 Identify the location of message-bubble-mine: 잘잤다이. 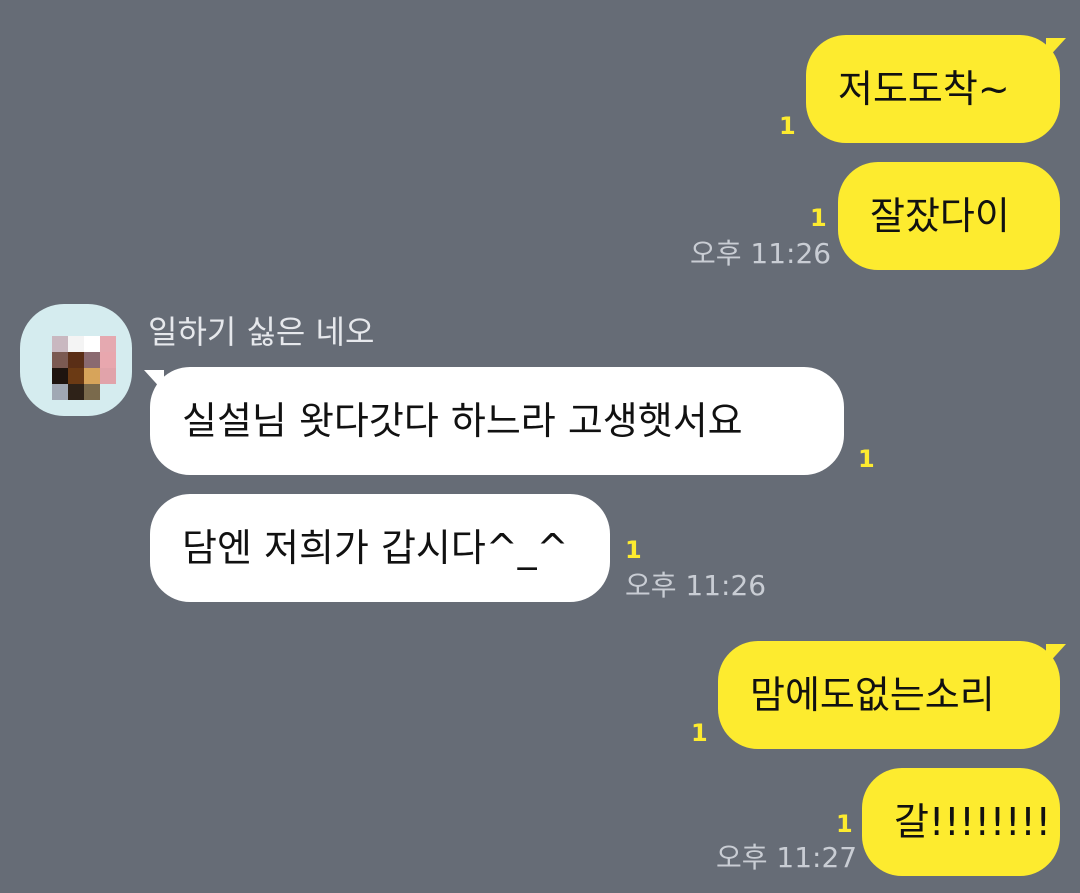
(949, 216).